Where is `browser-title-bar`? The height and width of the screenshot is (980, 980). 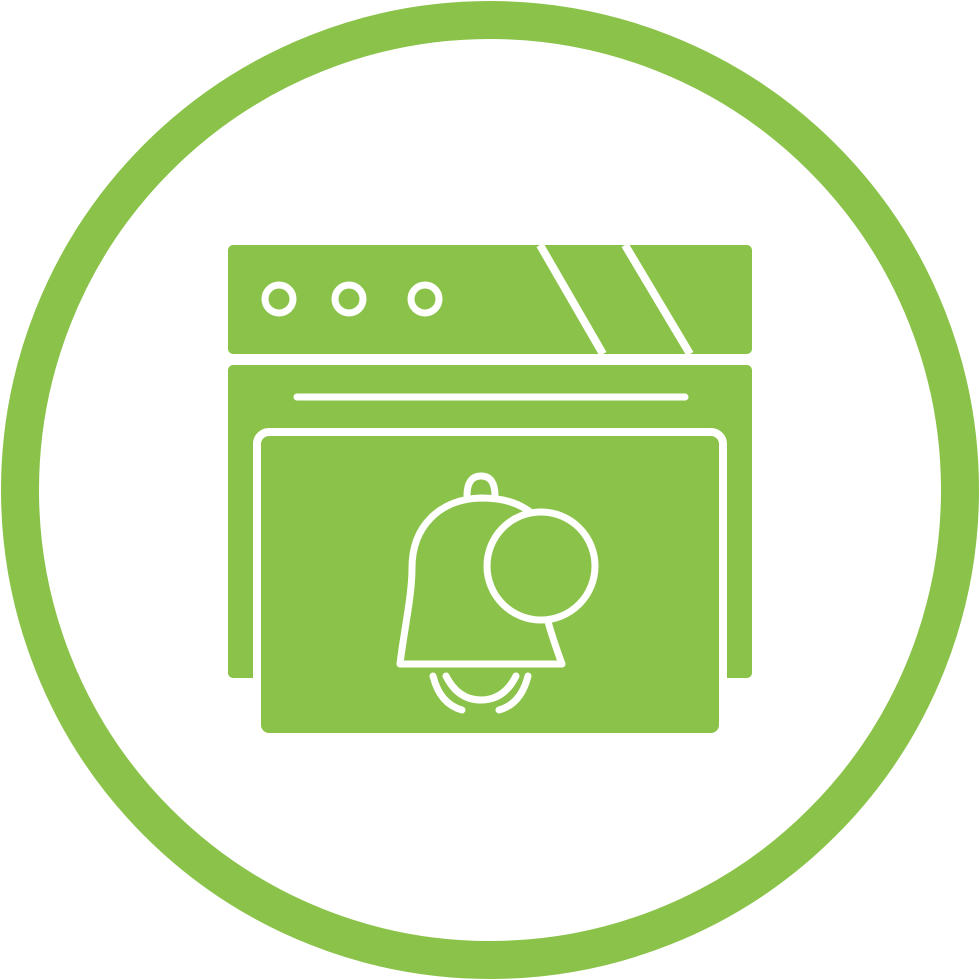
browser-title-bar is located at coordinates (490, 299).